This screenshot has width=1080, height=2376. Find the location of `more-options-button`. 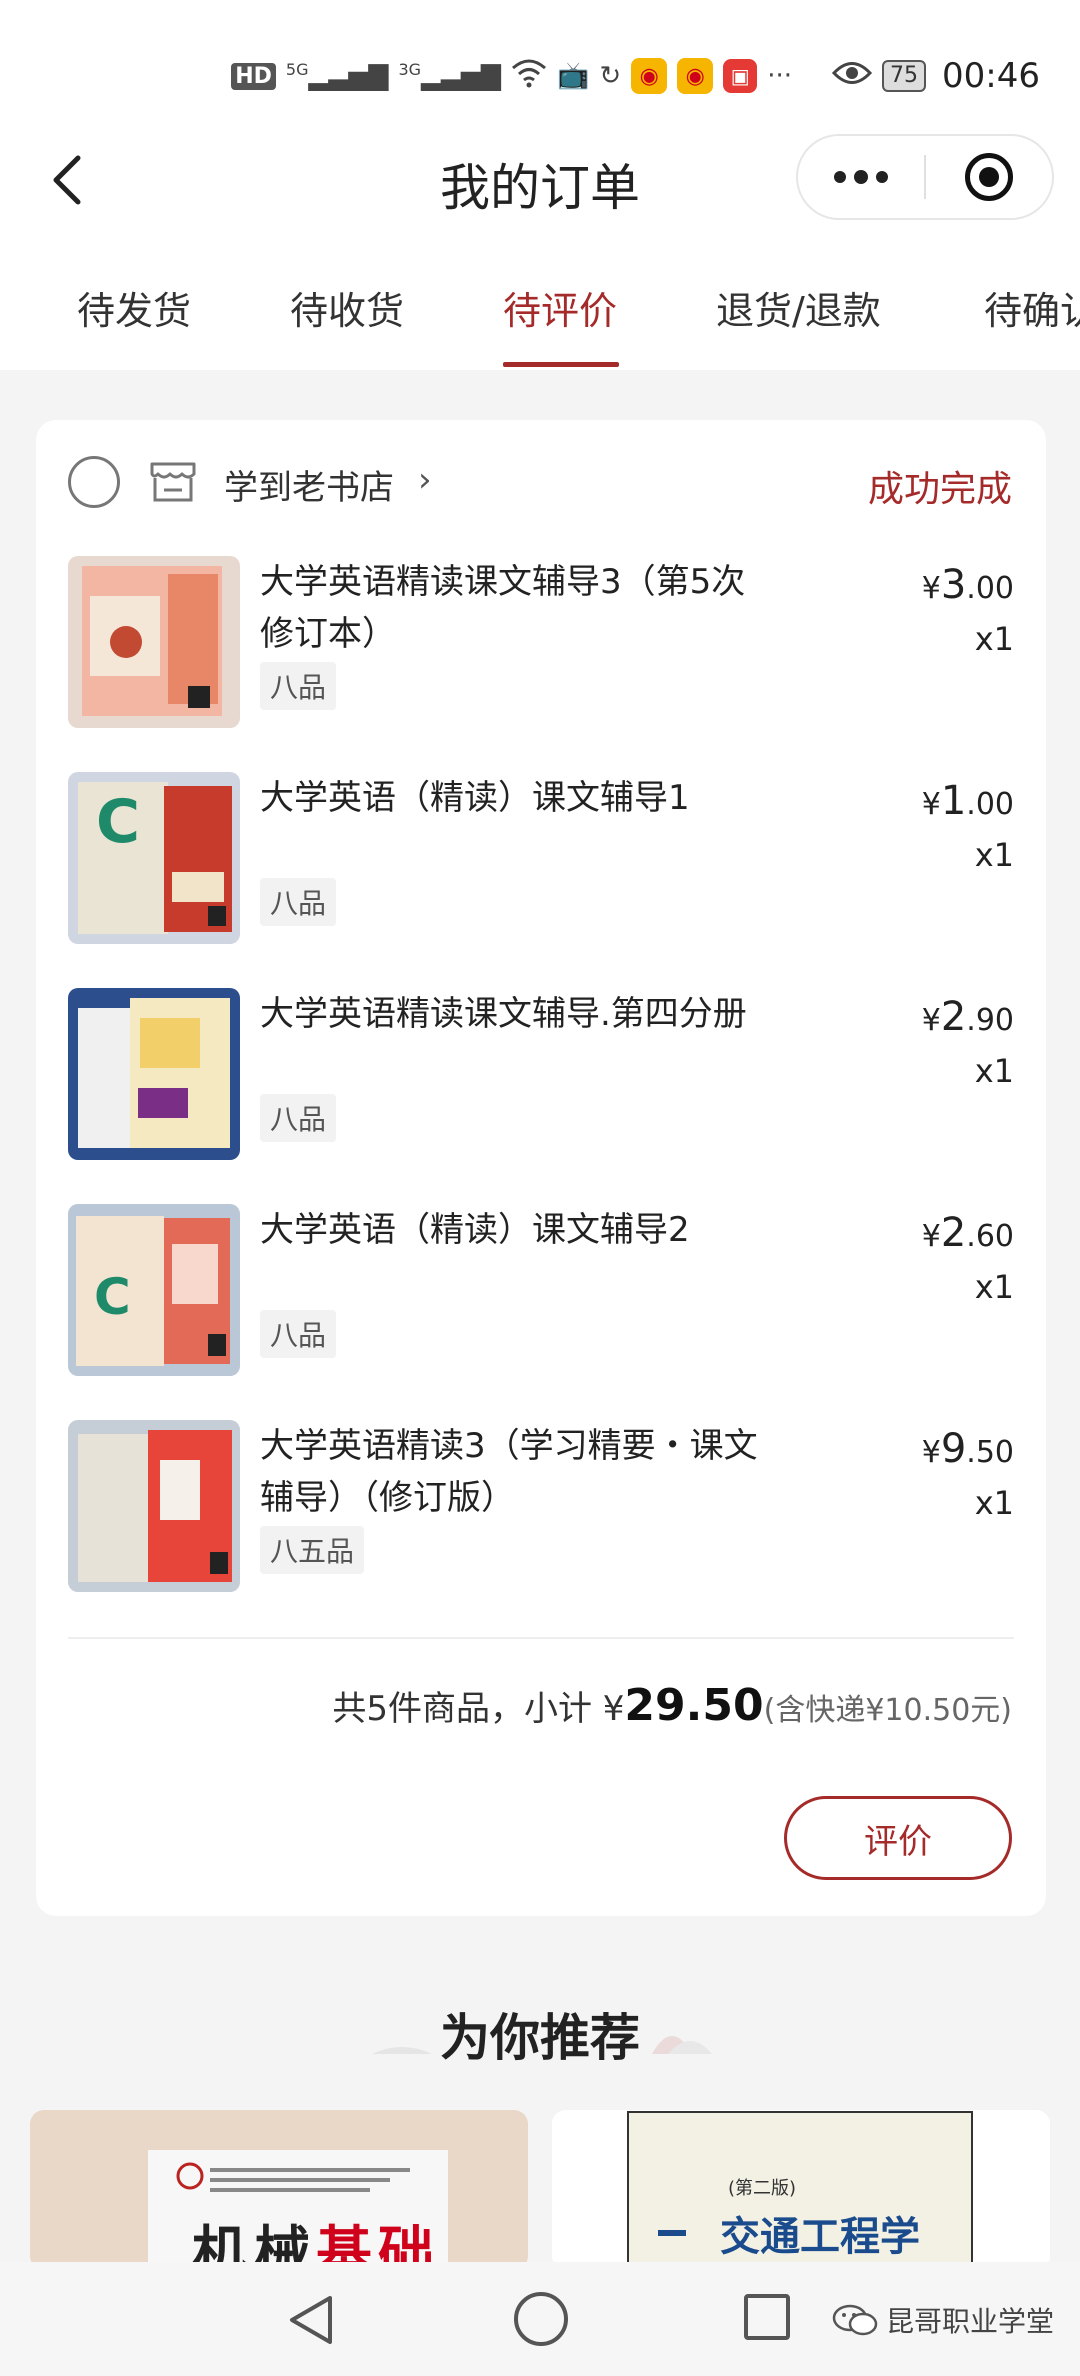

more-options-button is located at coordinates (861, 177).